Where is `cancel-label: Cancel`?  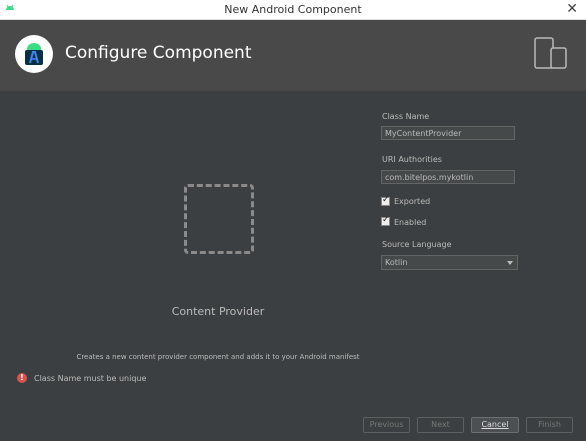
cancel-label: Cancel is located at coordinates (495, 424).